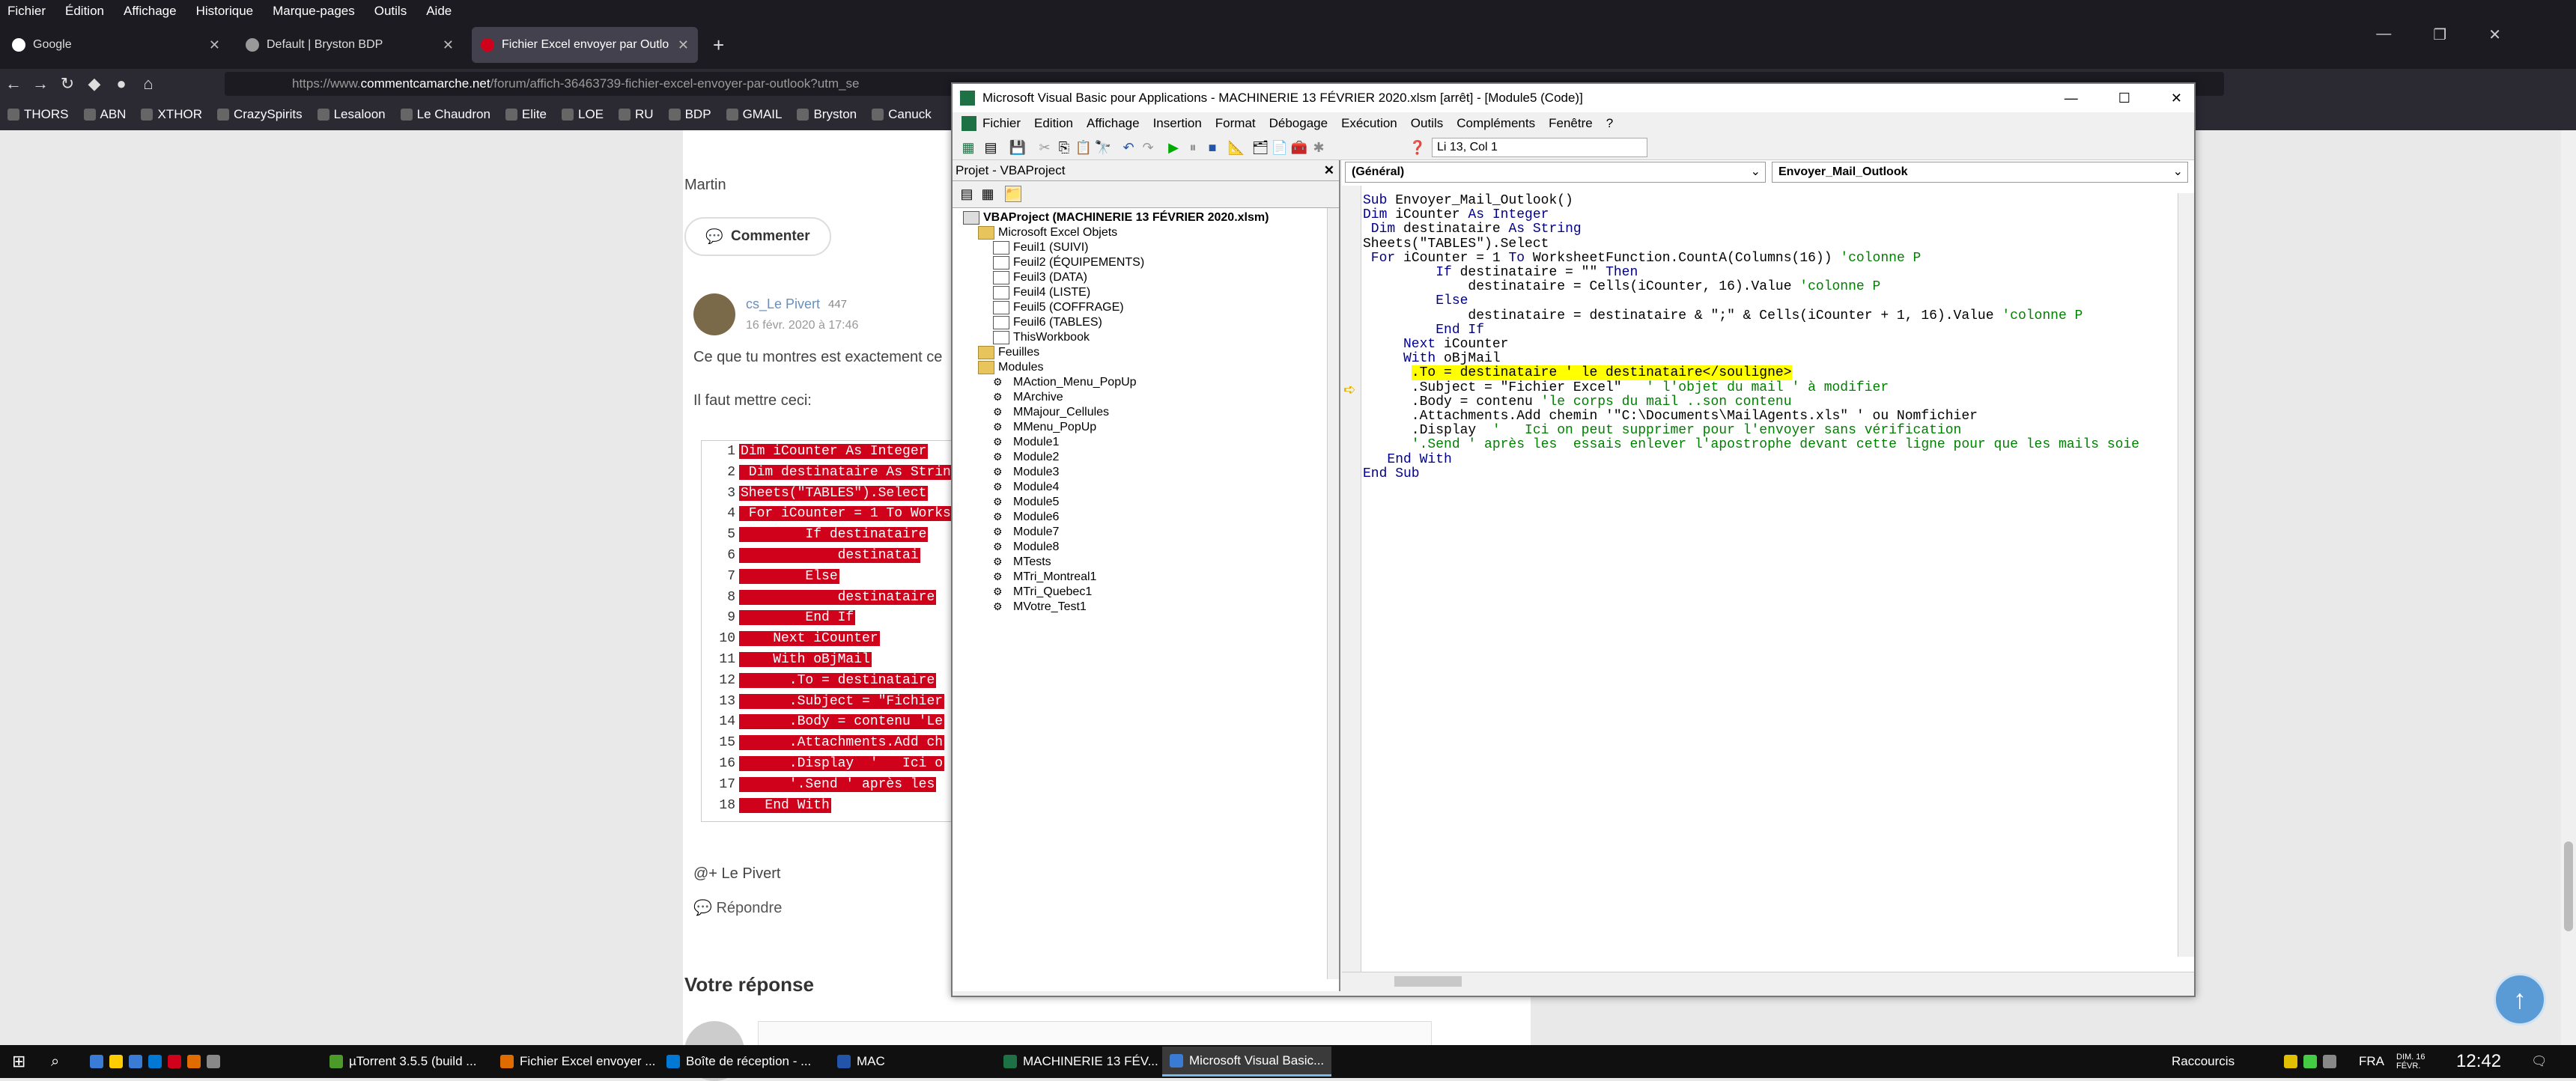  Describe the element at coordinates (350, 45) in the screenshot. I see `tab-bryston: Default | Bryston BDP ✕` at that location.